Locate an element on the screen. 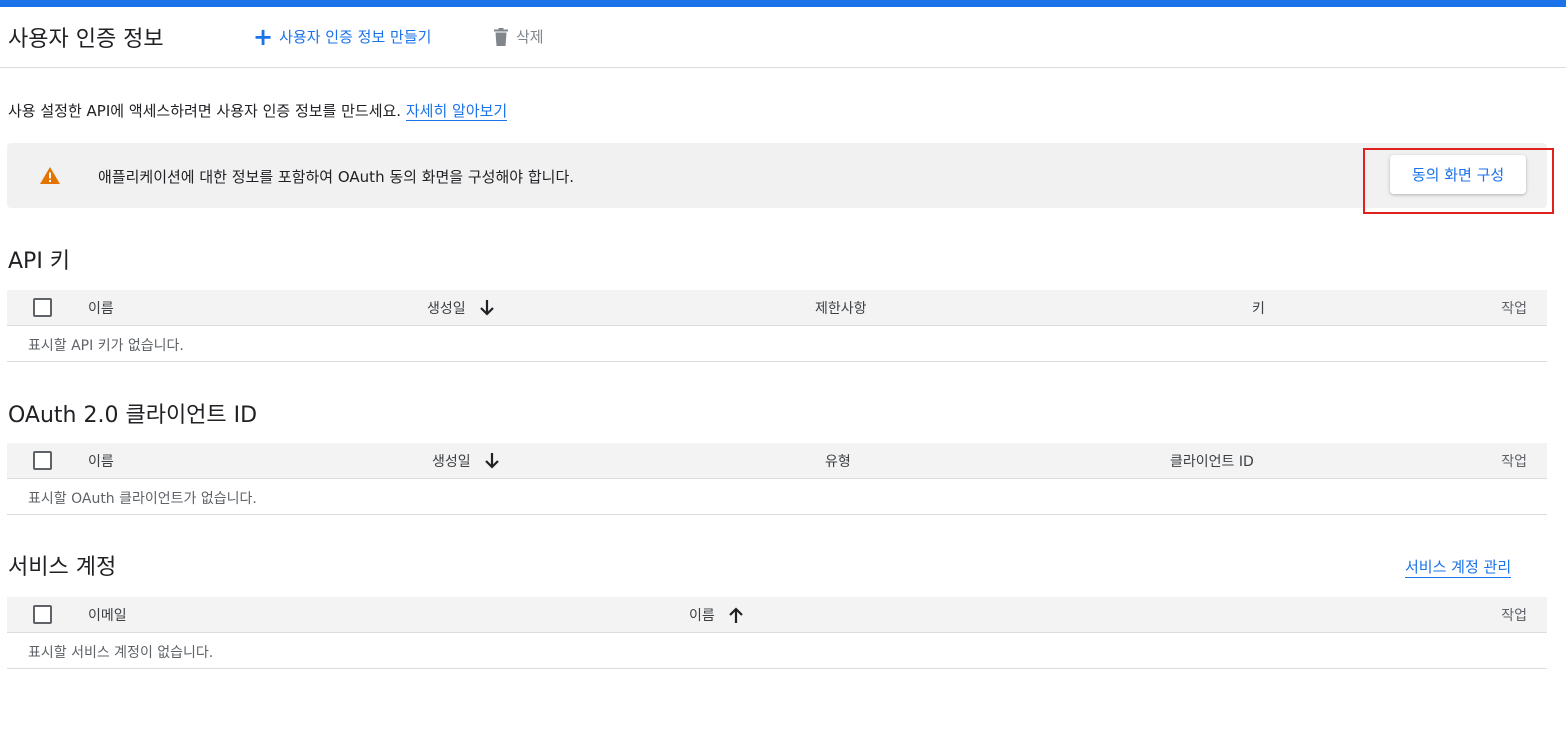 This screenshot has height=749, width=1566. create-credentials-button: + 사용자 인증 정보 만들기 is located at coordinates (342, 36).